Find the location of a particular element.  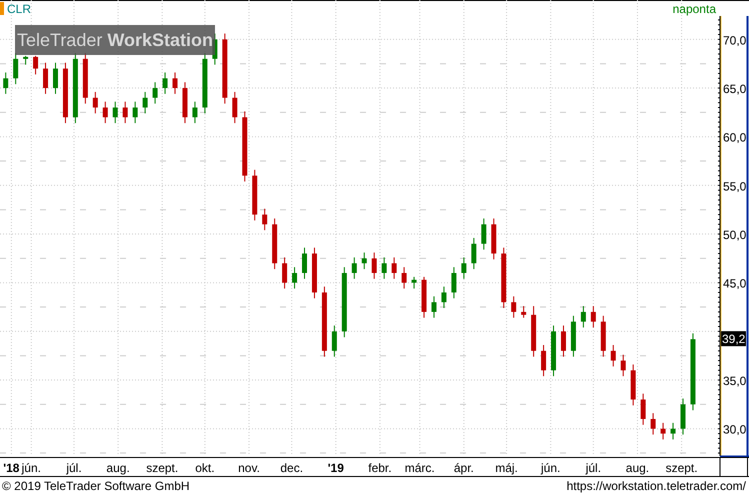

axis-label: '19 is located at coordinates (336, 468).